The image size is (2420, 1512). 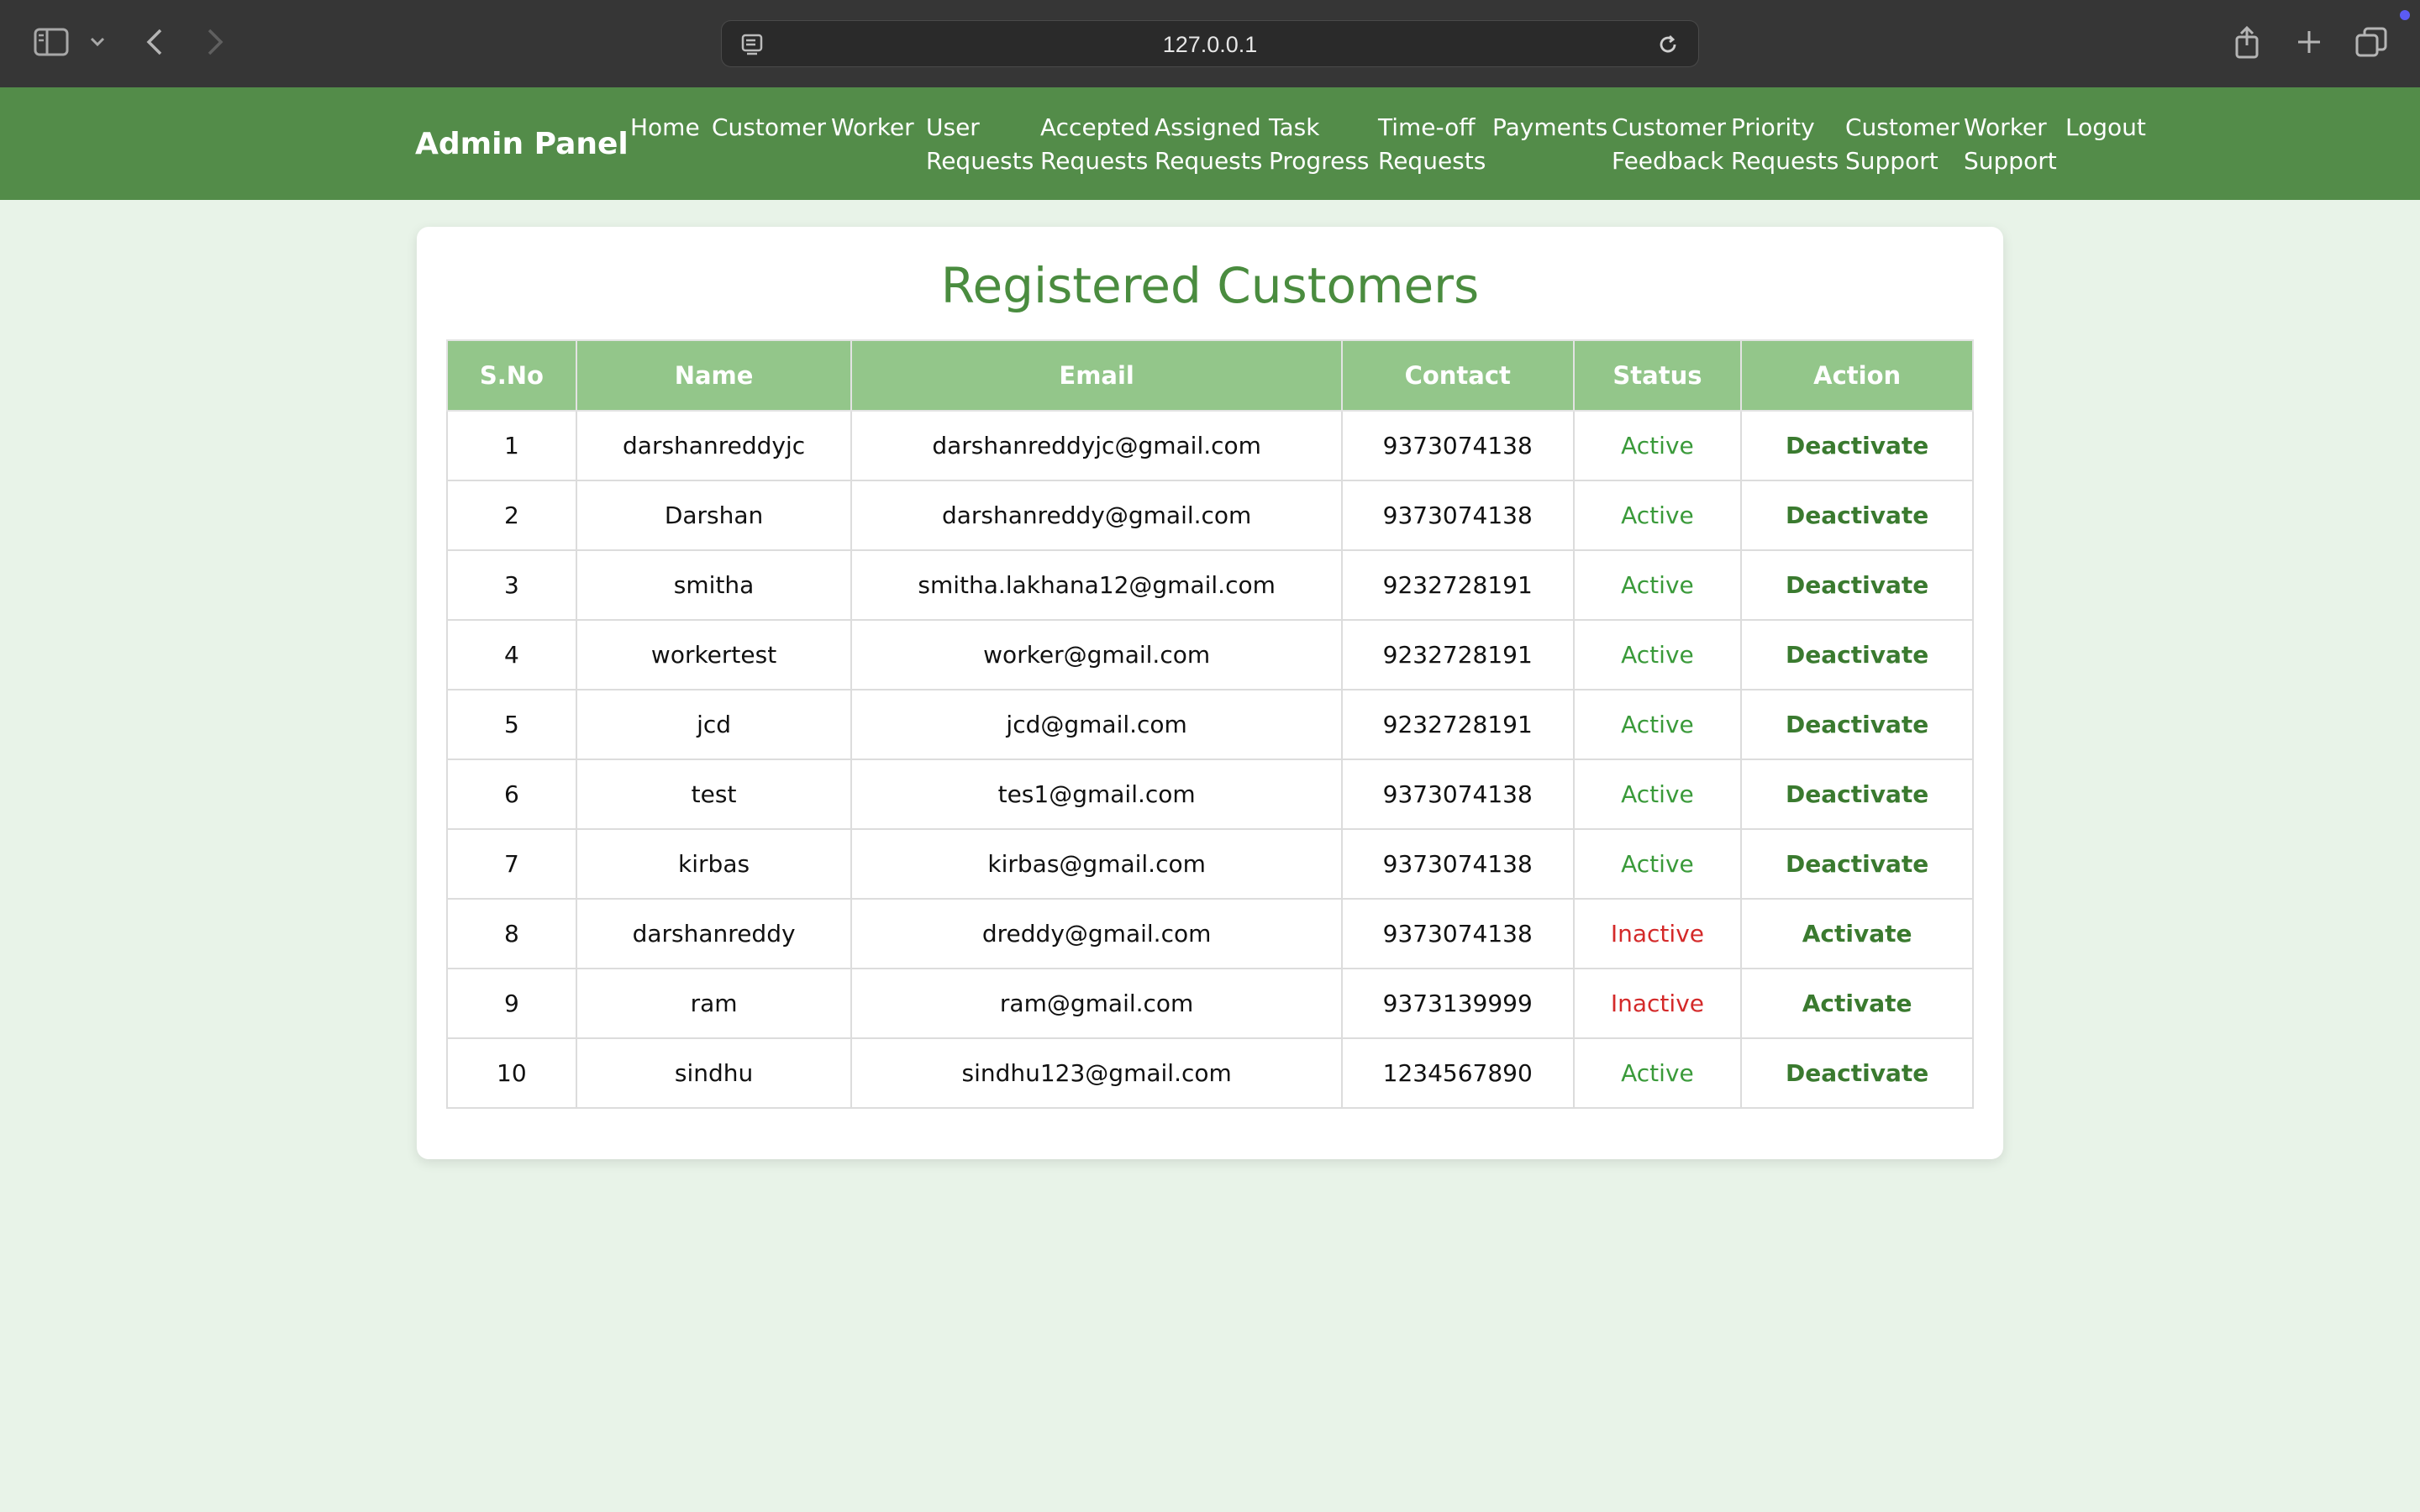 What do you see at coordinates (714, 933) in the screenshot?
I see `cell-name: darshanreddy` at bounding box center [714, 933].